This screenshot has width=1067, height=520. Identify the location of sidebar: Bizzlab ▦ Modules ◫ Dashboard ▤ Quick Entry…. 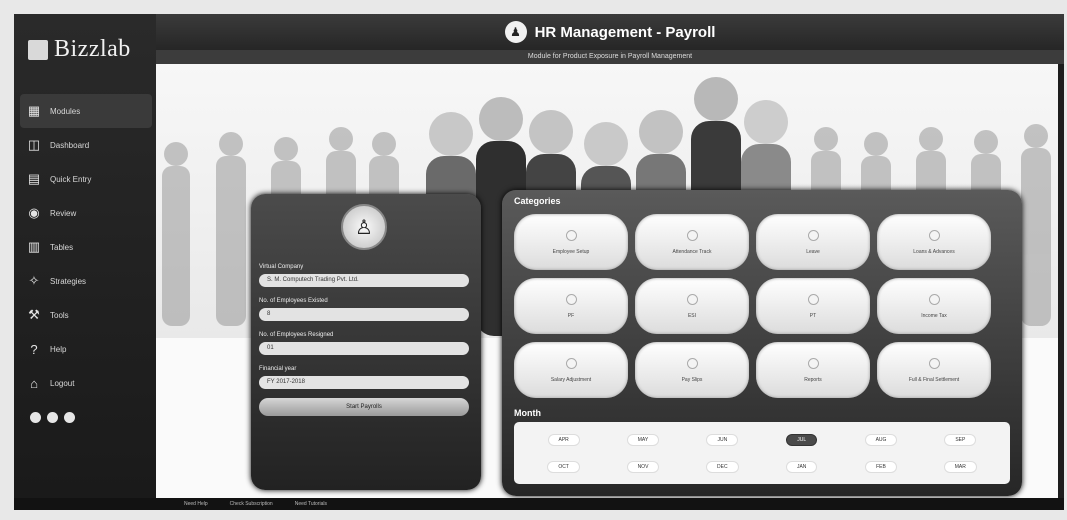
(85, 256).